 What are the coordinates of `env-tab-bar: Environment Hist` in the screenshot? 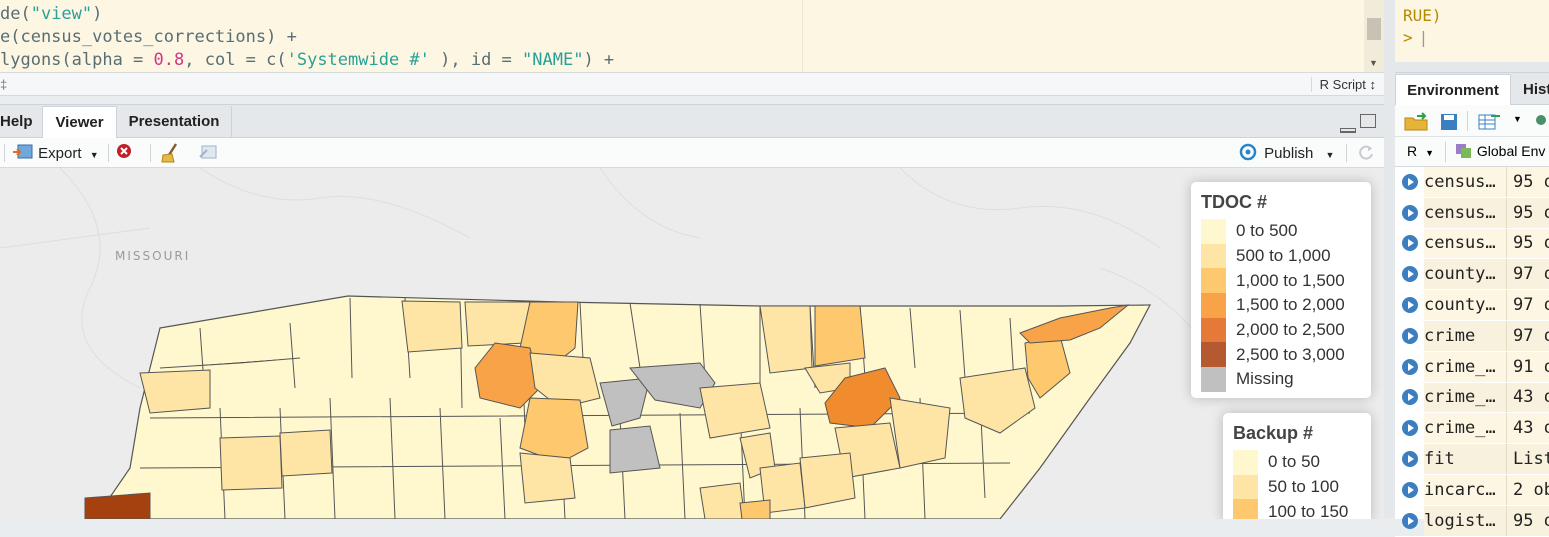 It's located at (1472, 89).